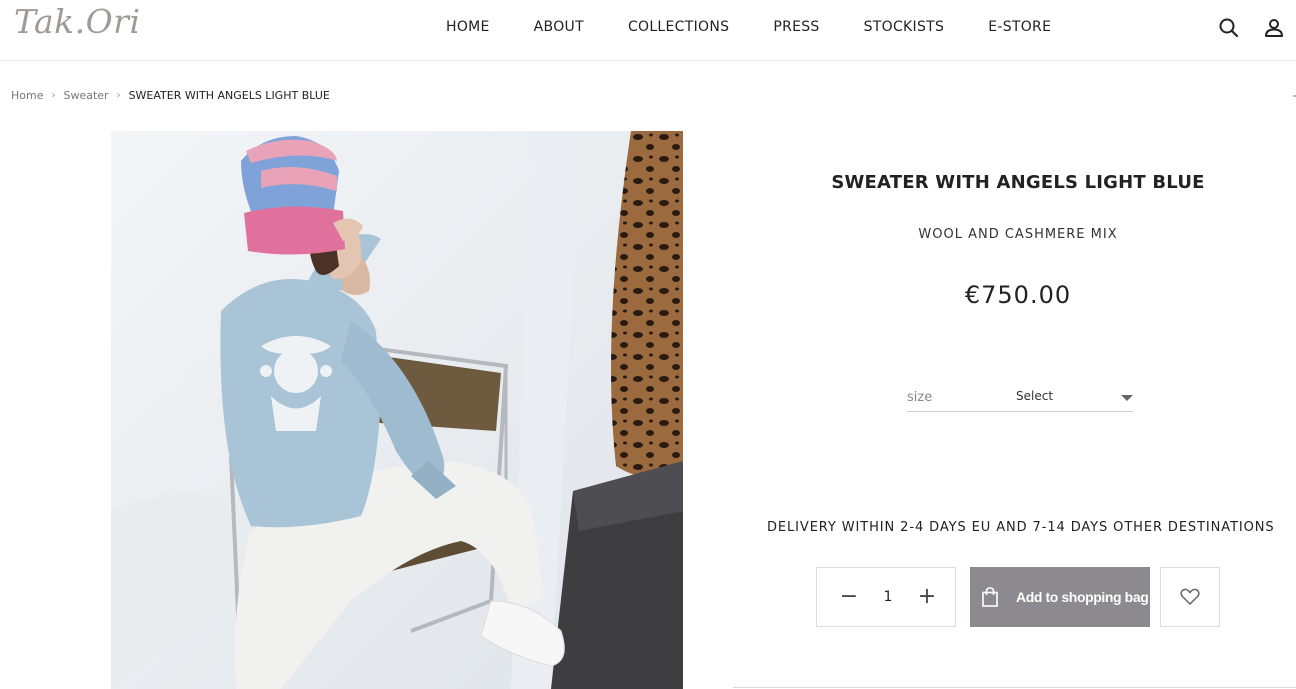 The width and height of the screenshot is (1296, 689). I want to click on nav-home: HOME, so click(468, 27).